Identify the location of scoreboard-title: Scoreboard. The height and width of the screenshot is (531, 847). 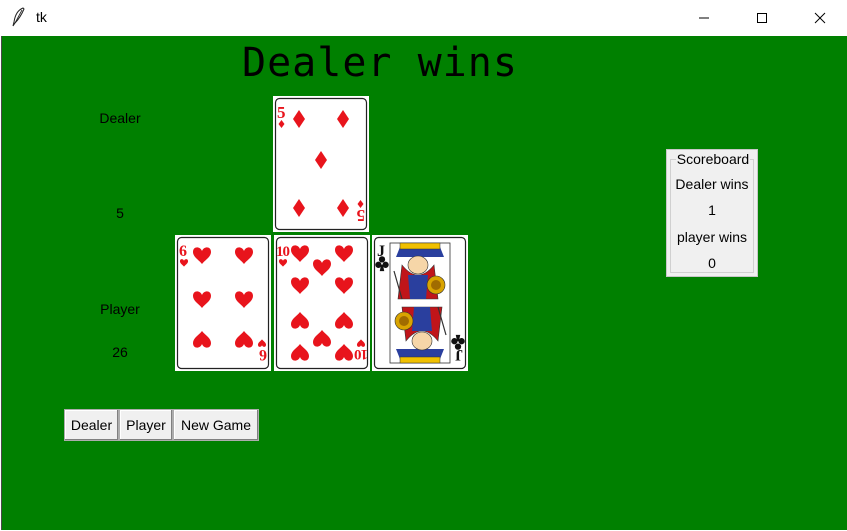
(713, 159).